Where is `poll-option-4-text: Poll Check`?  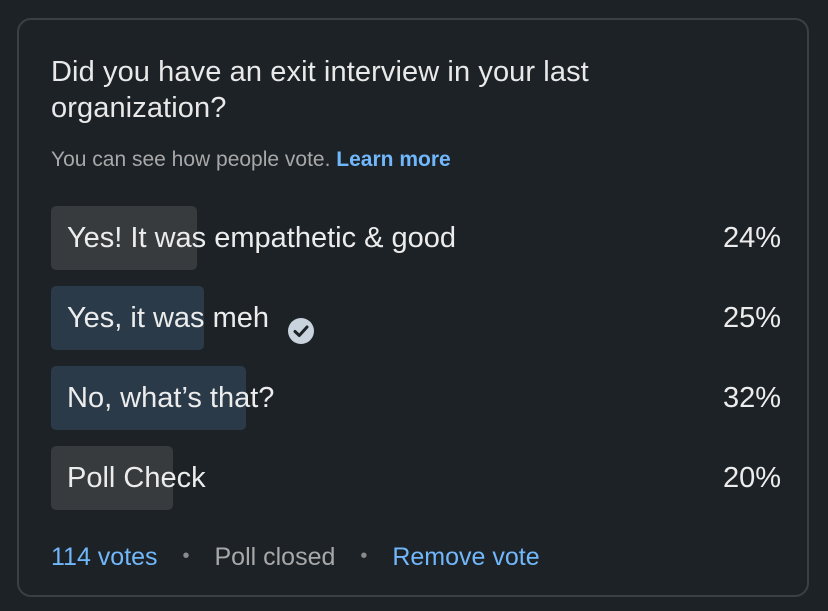
poll-option-4-text: Poll Check is located at coordinates (136, 478).